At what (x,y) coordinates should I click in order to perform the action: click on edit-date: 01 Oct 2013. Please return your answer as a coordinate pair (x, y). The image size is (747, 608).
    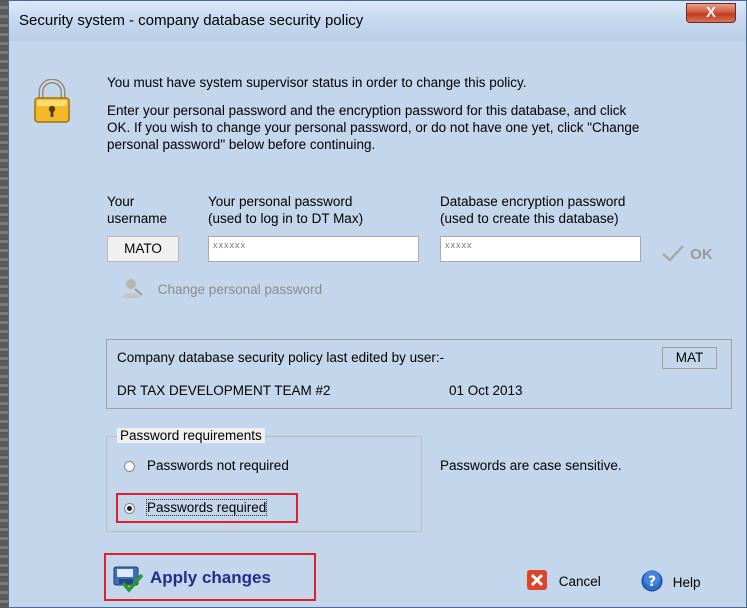
    Looking at the image, I should click on (486, 390).